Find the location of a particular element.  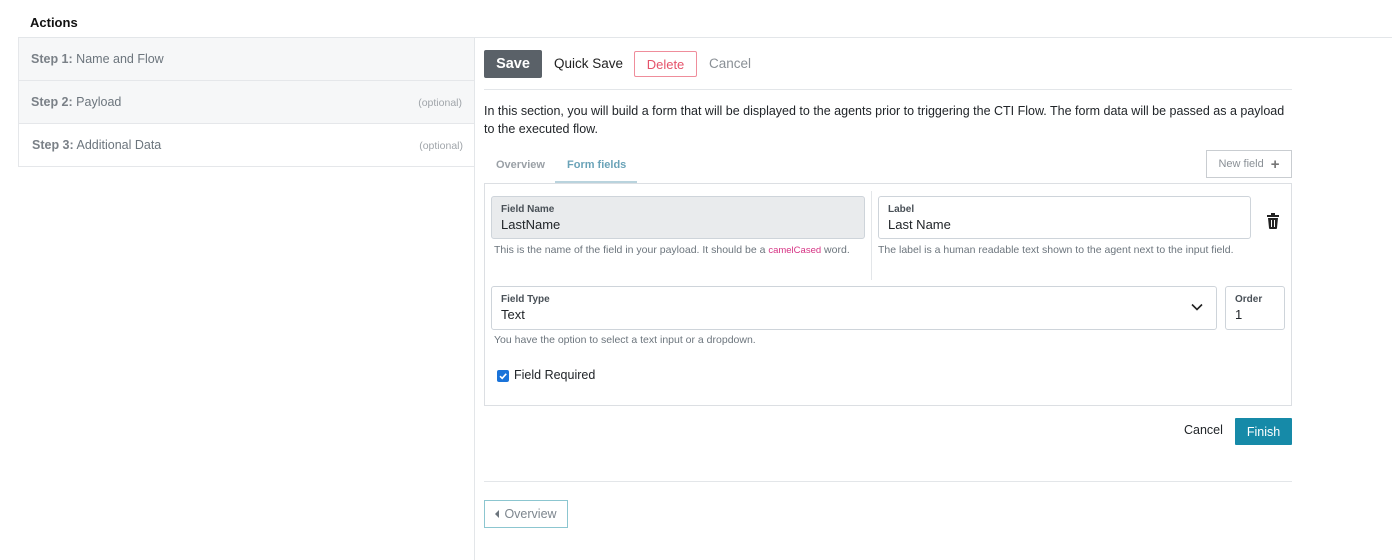

label-input: Label Last Name is located at coordinates (1064, 217).